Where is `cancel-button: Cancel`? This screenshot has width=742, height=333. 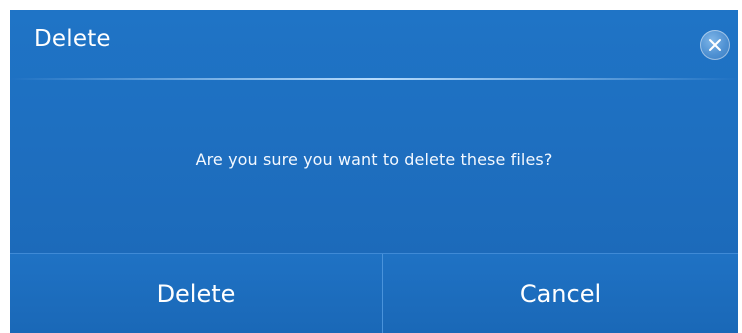
cancel-button: Cancel is located at coordinates (560, 293).